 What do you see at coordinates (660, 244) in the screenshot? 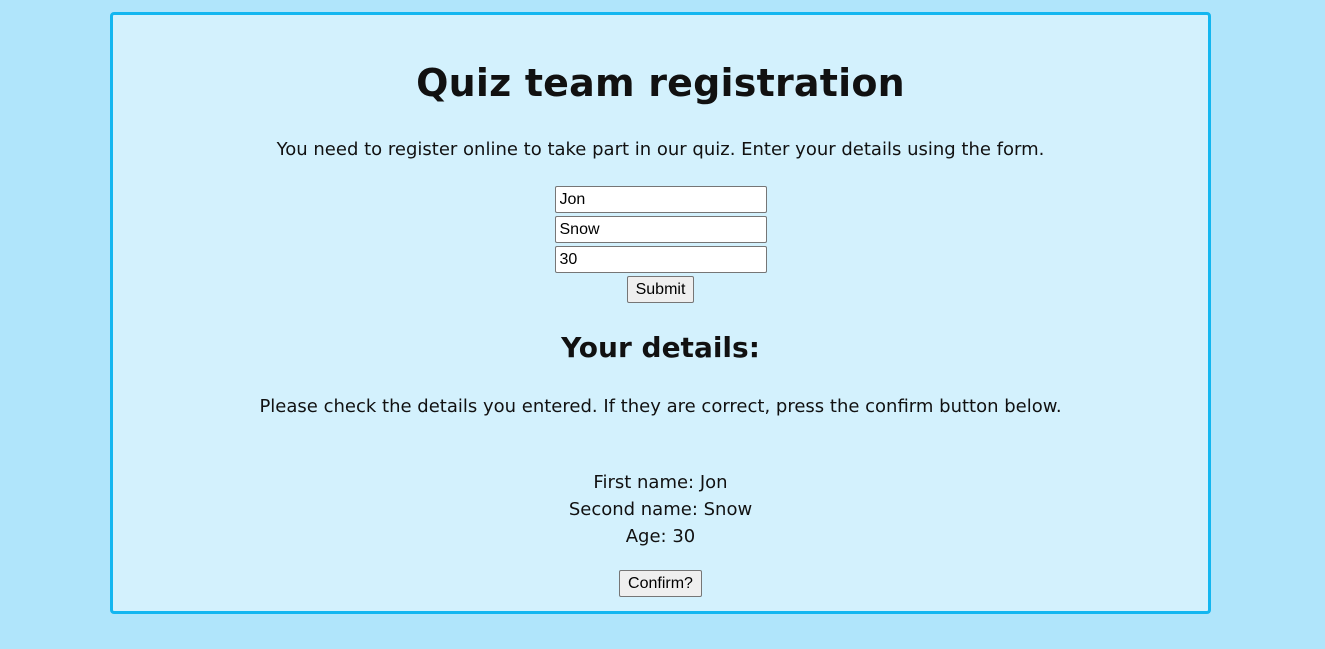
I see `registration-form: Submit` at bounding box center [660, 244].